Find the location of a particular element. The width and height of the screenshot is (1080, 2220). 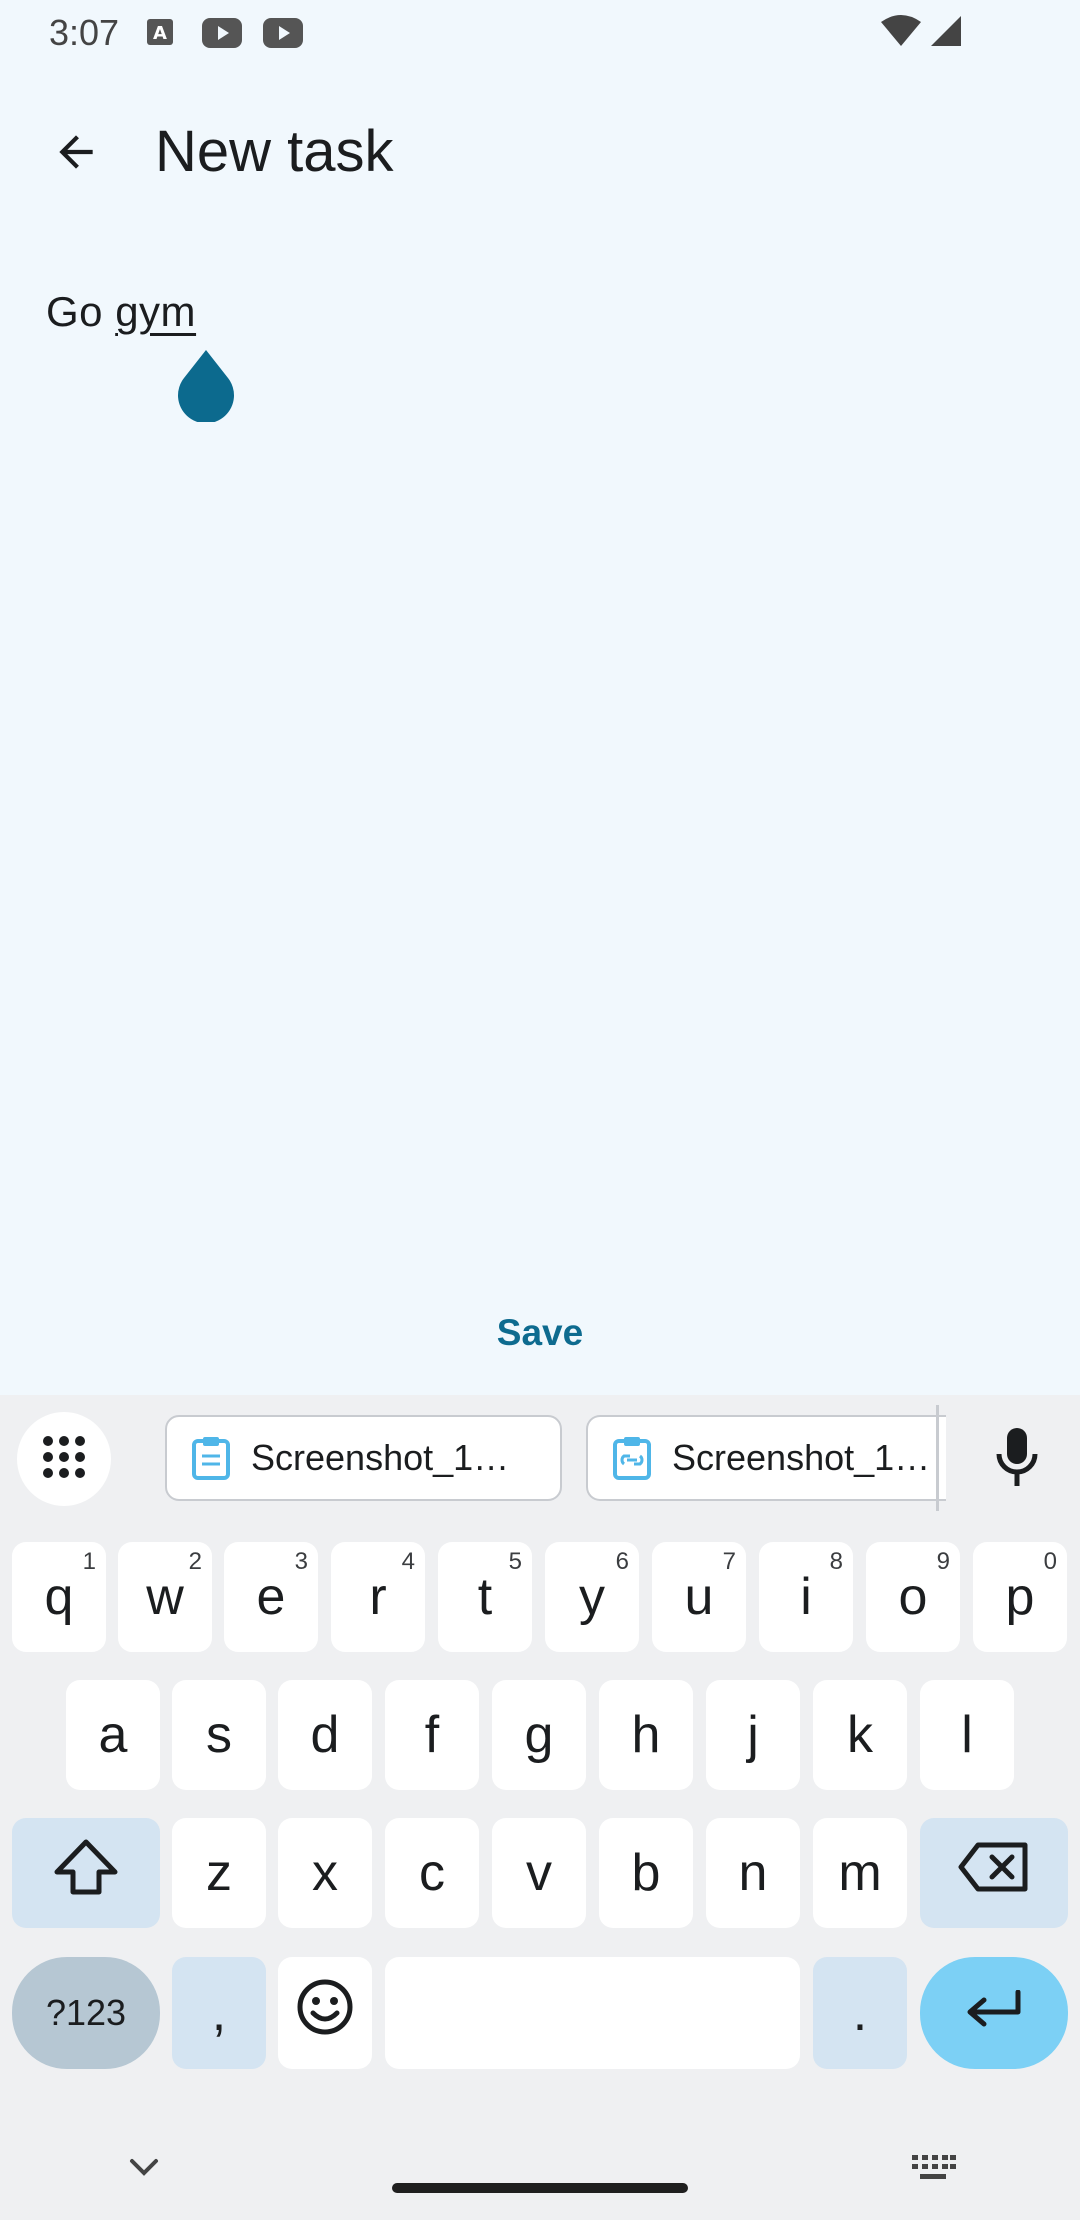

comma-key: , is located at coordinates (219, 2013).